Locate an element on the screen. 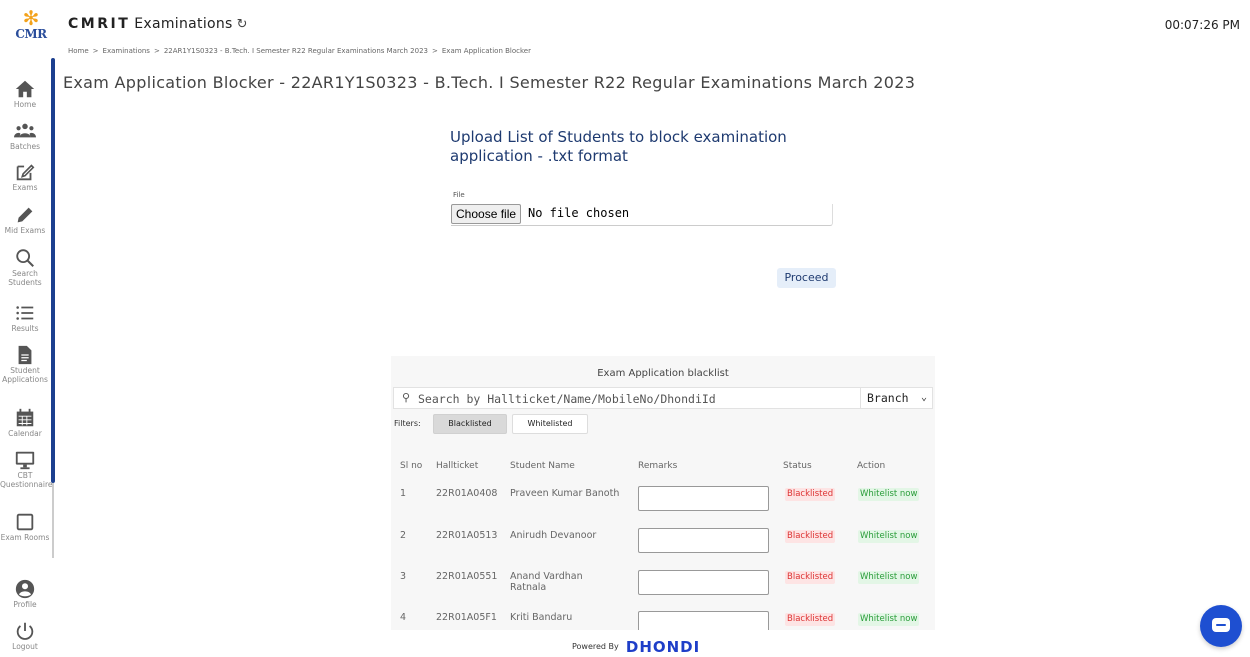  sidebar-item-search-students: Search Students is located at coordinates (25, 267).